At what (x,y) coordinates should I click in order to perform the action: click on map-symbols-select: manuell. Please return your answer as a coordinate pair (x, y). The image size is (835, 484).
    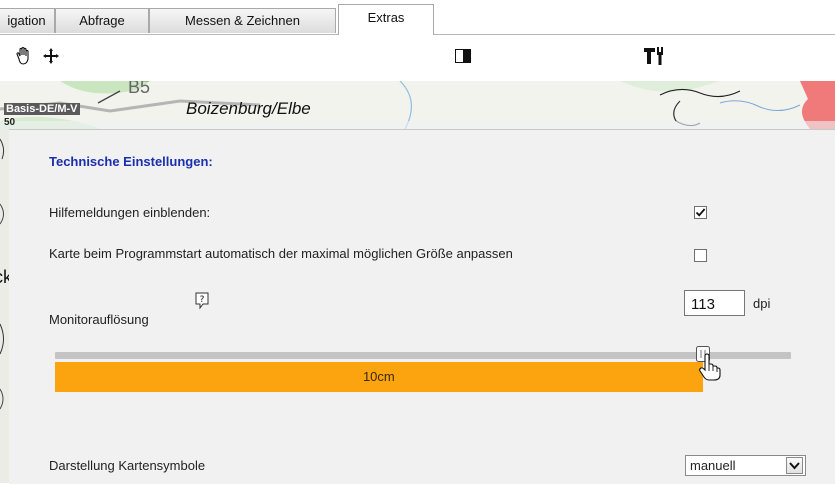
    Looking at the image, I should click on (745, 465).